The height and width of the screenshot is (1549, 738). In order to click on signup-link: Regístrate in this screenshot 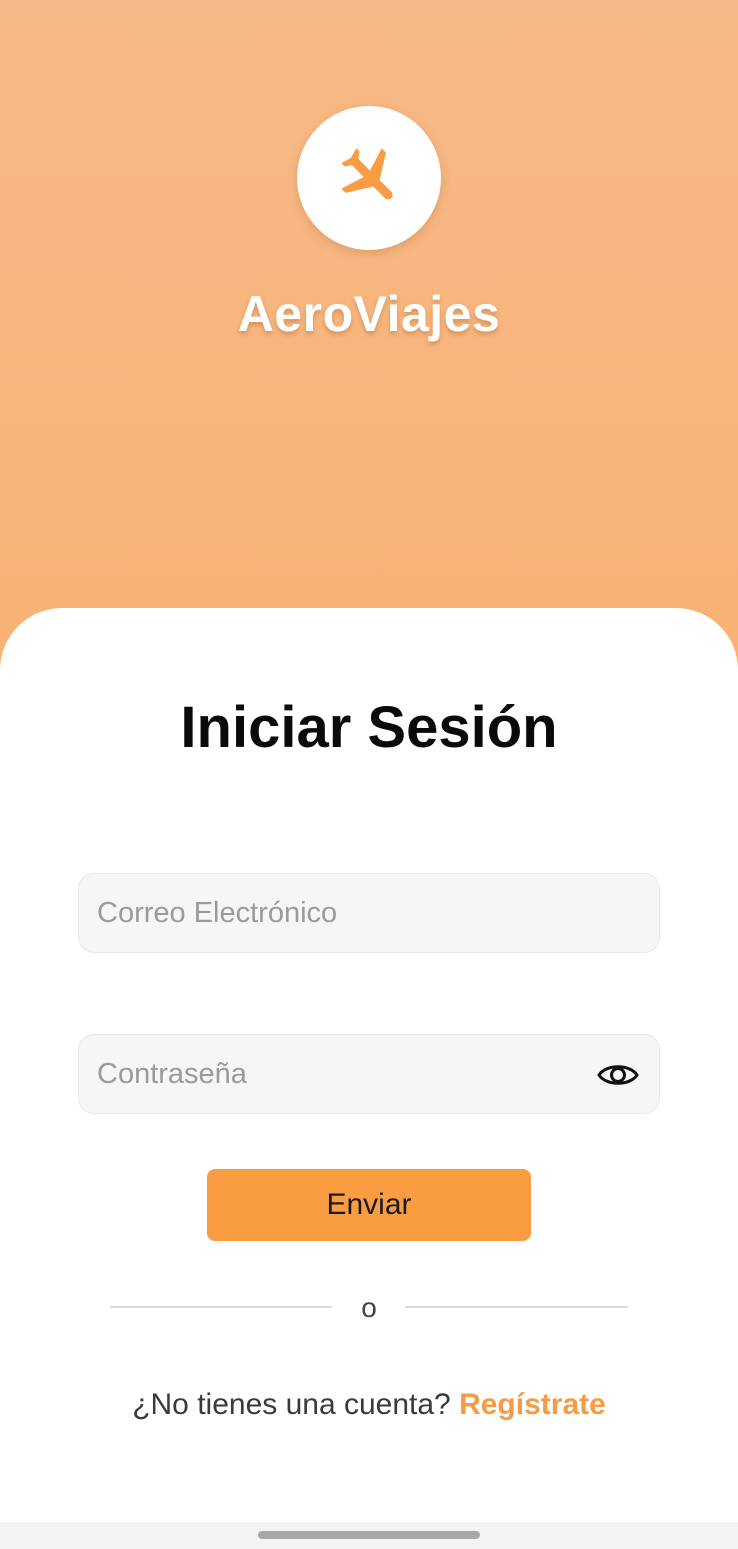, I will do `click(532, 1404)`.